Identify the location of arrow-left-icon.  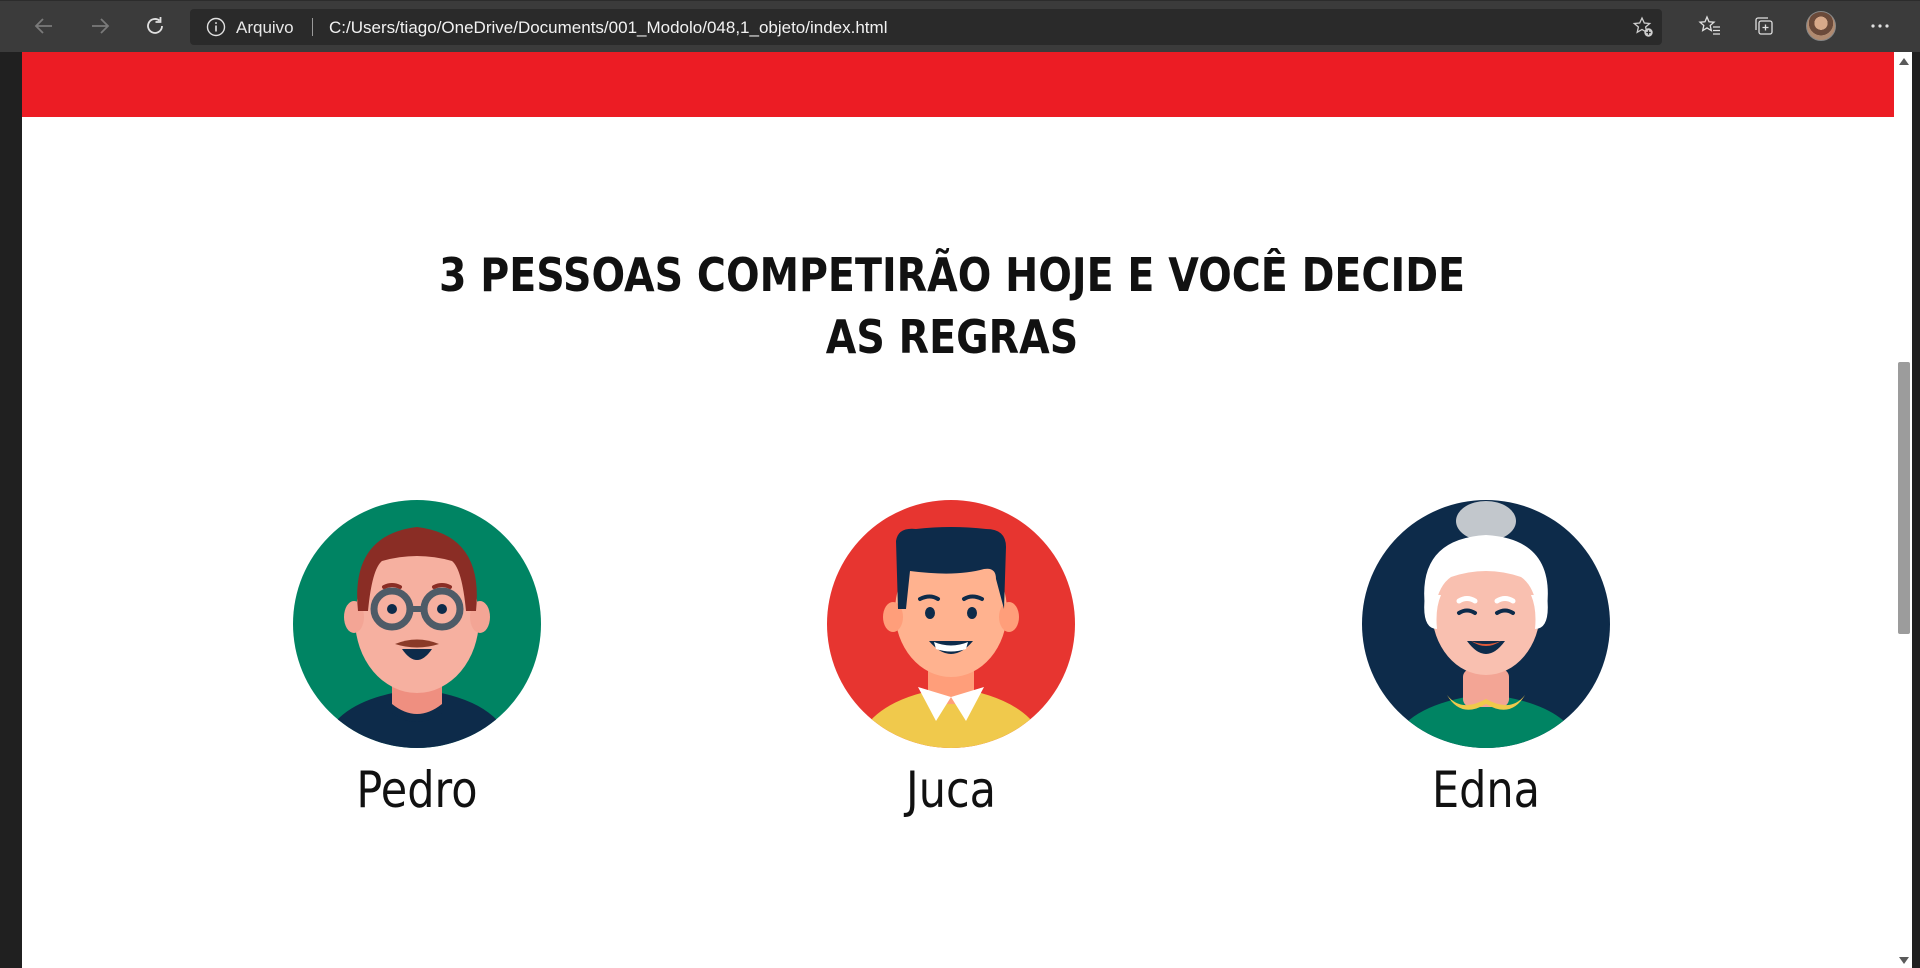
(43, 26).